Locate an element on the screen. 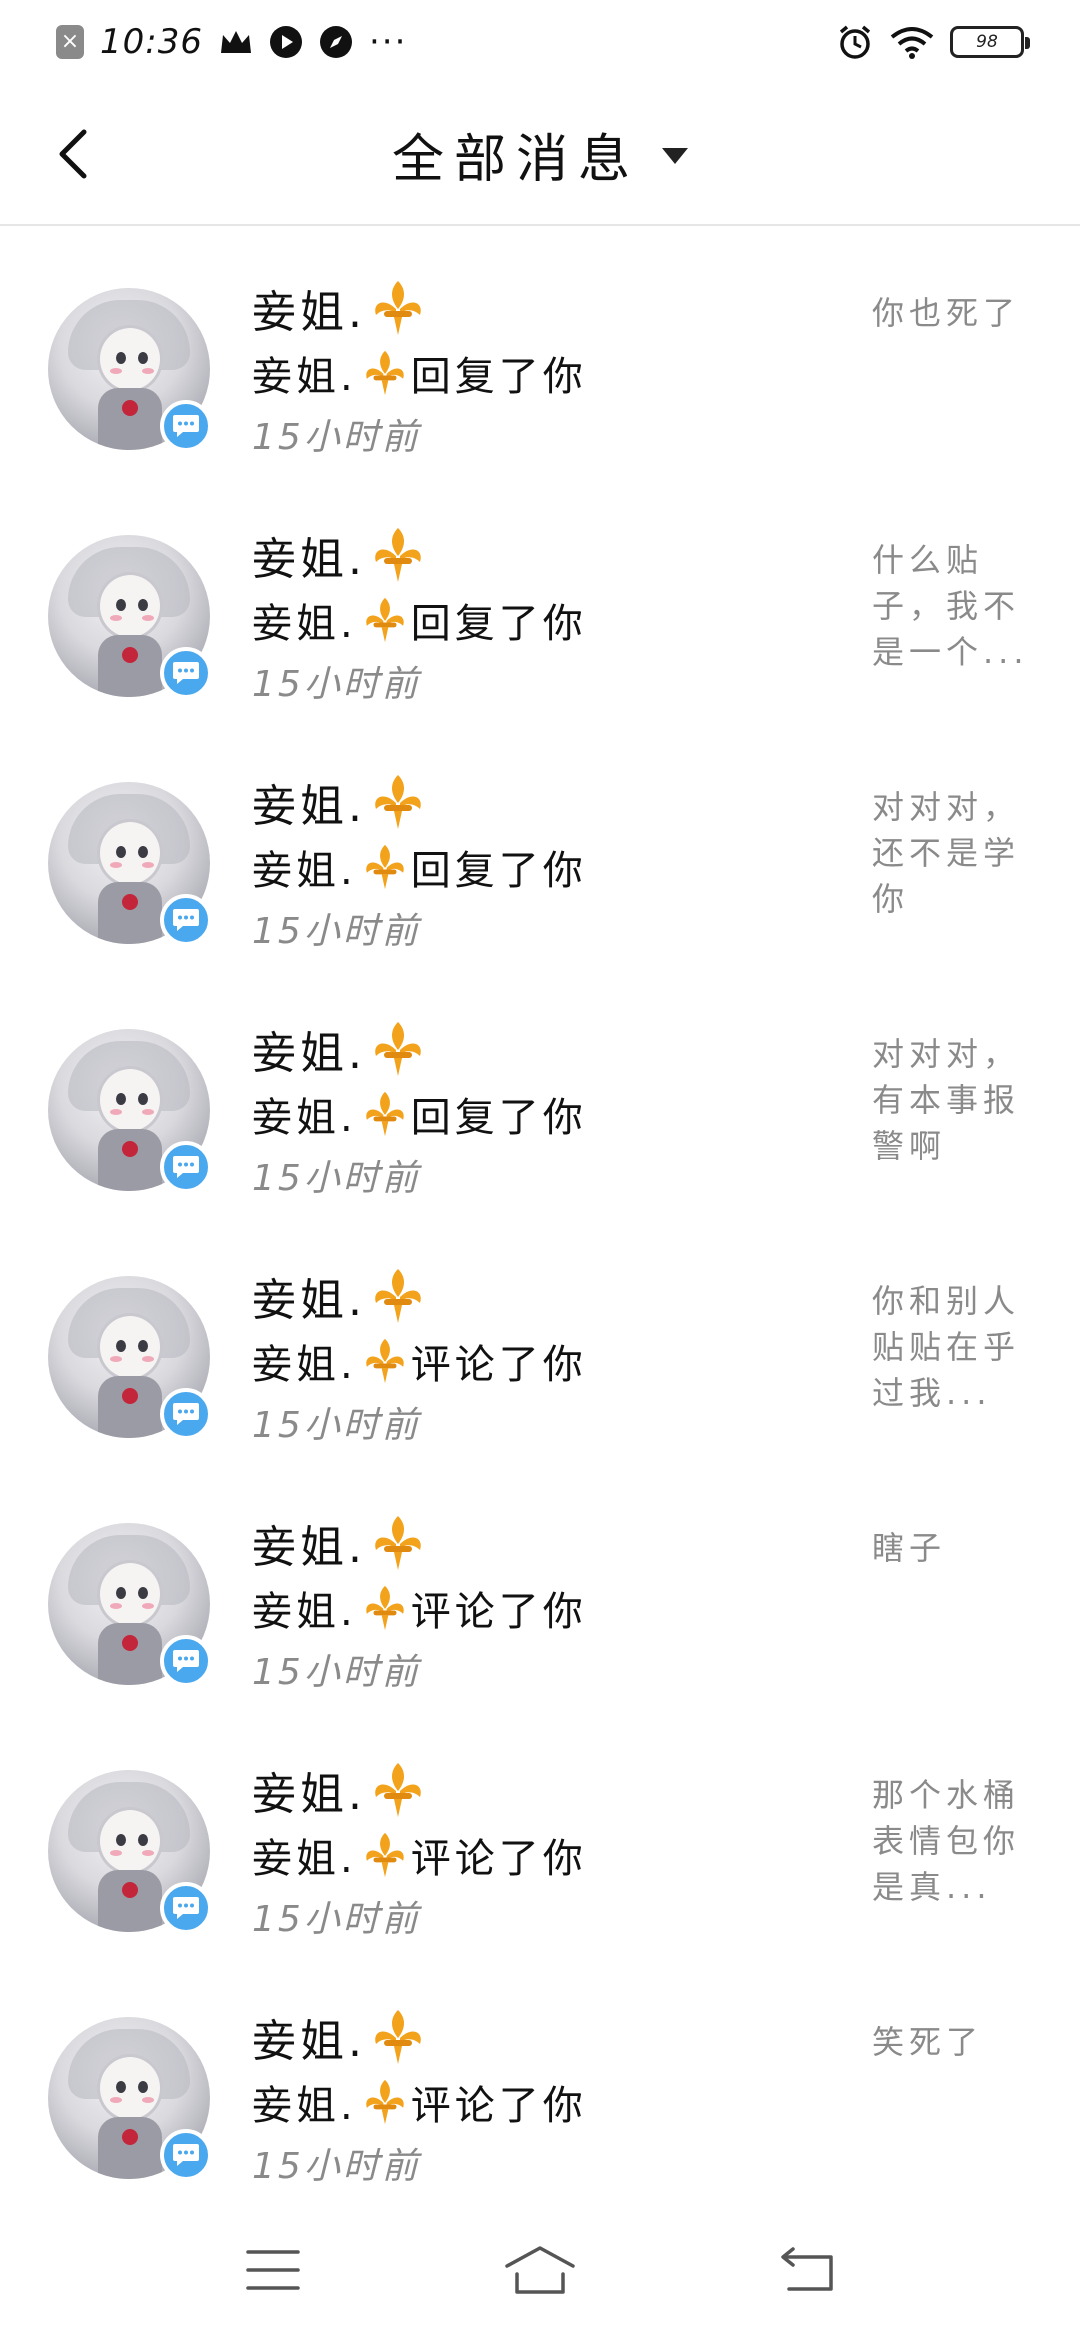 Image resolution: width=1080 pixels, height=2340 pixels. message-item: 妾姐. 妾姐. 回复了你 15小时前 对对对，有本事报警啊 is located at coordinates (540, 1090).